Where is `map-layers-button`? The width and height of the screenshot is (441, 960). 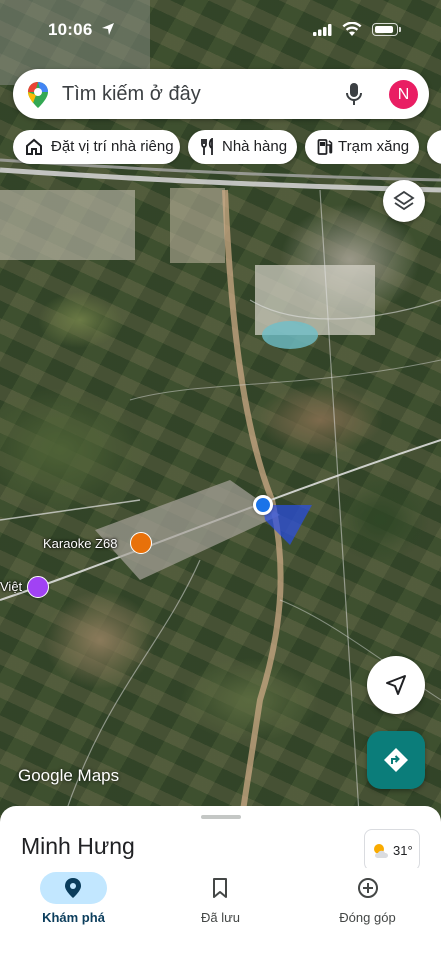 map-layers-button is located at coordinates (404, 201).